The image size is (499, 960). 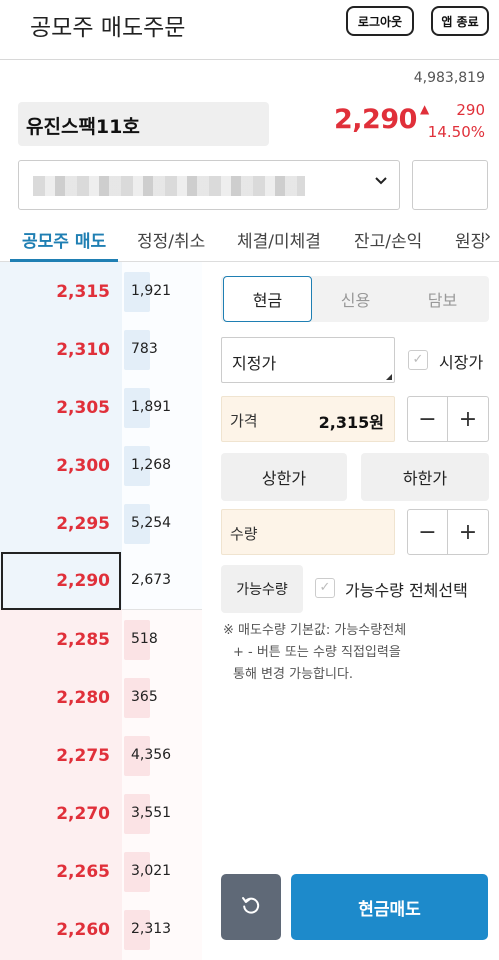 I want to click on bid-qty: 2,313, so click(x=151, y=929).